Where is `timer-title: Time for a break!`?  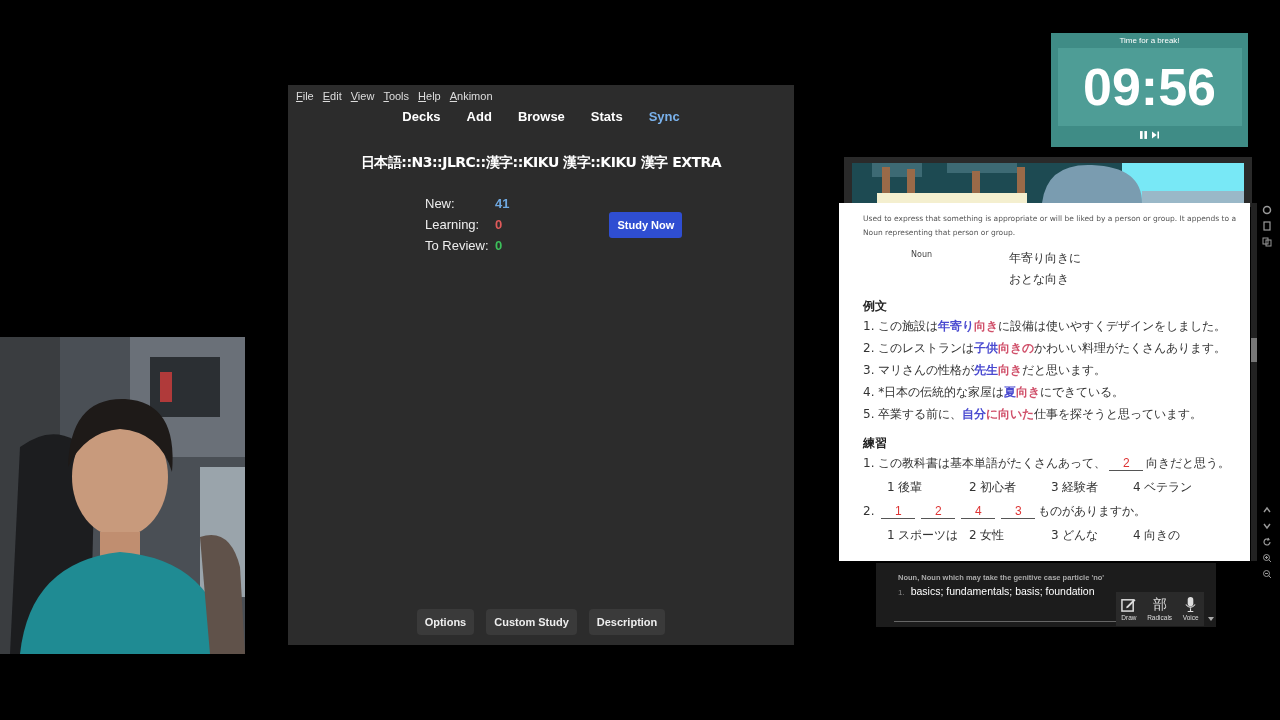 timer-title: Time for a break! is located at coordinates (1149, 40).